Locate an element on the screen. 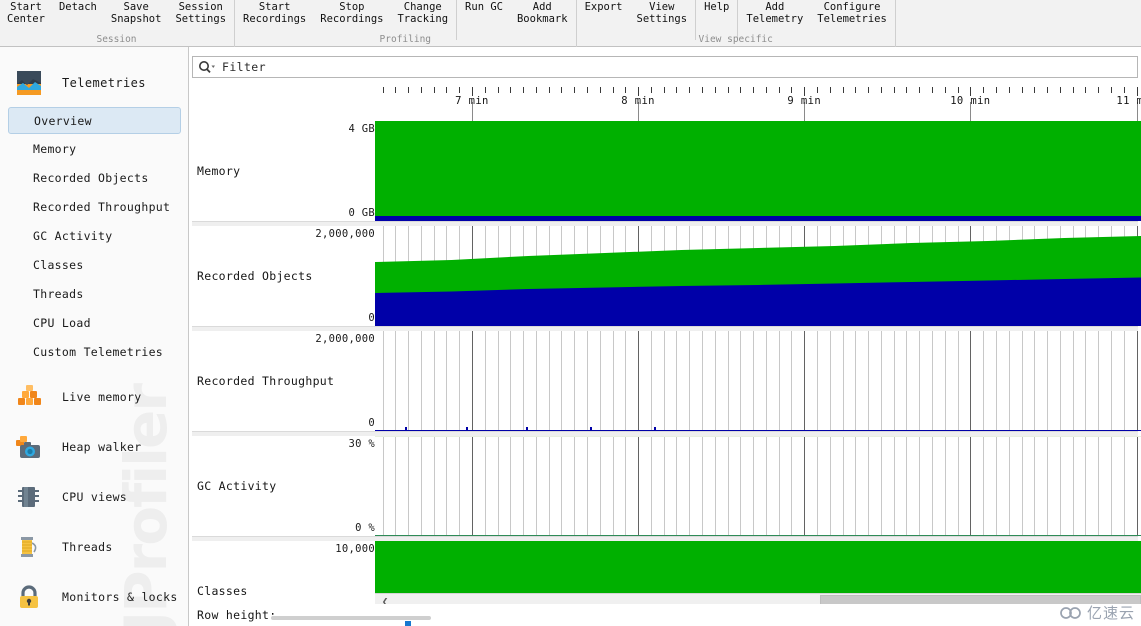 The image size is (1141, 626). search-icon is located at coordinates (207, 67).